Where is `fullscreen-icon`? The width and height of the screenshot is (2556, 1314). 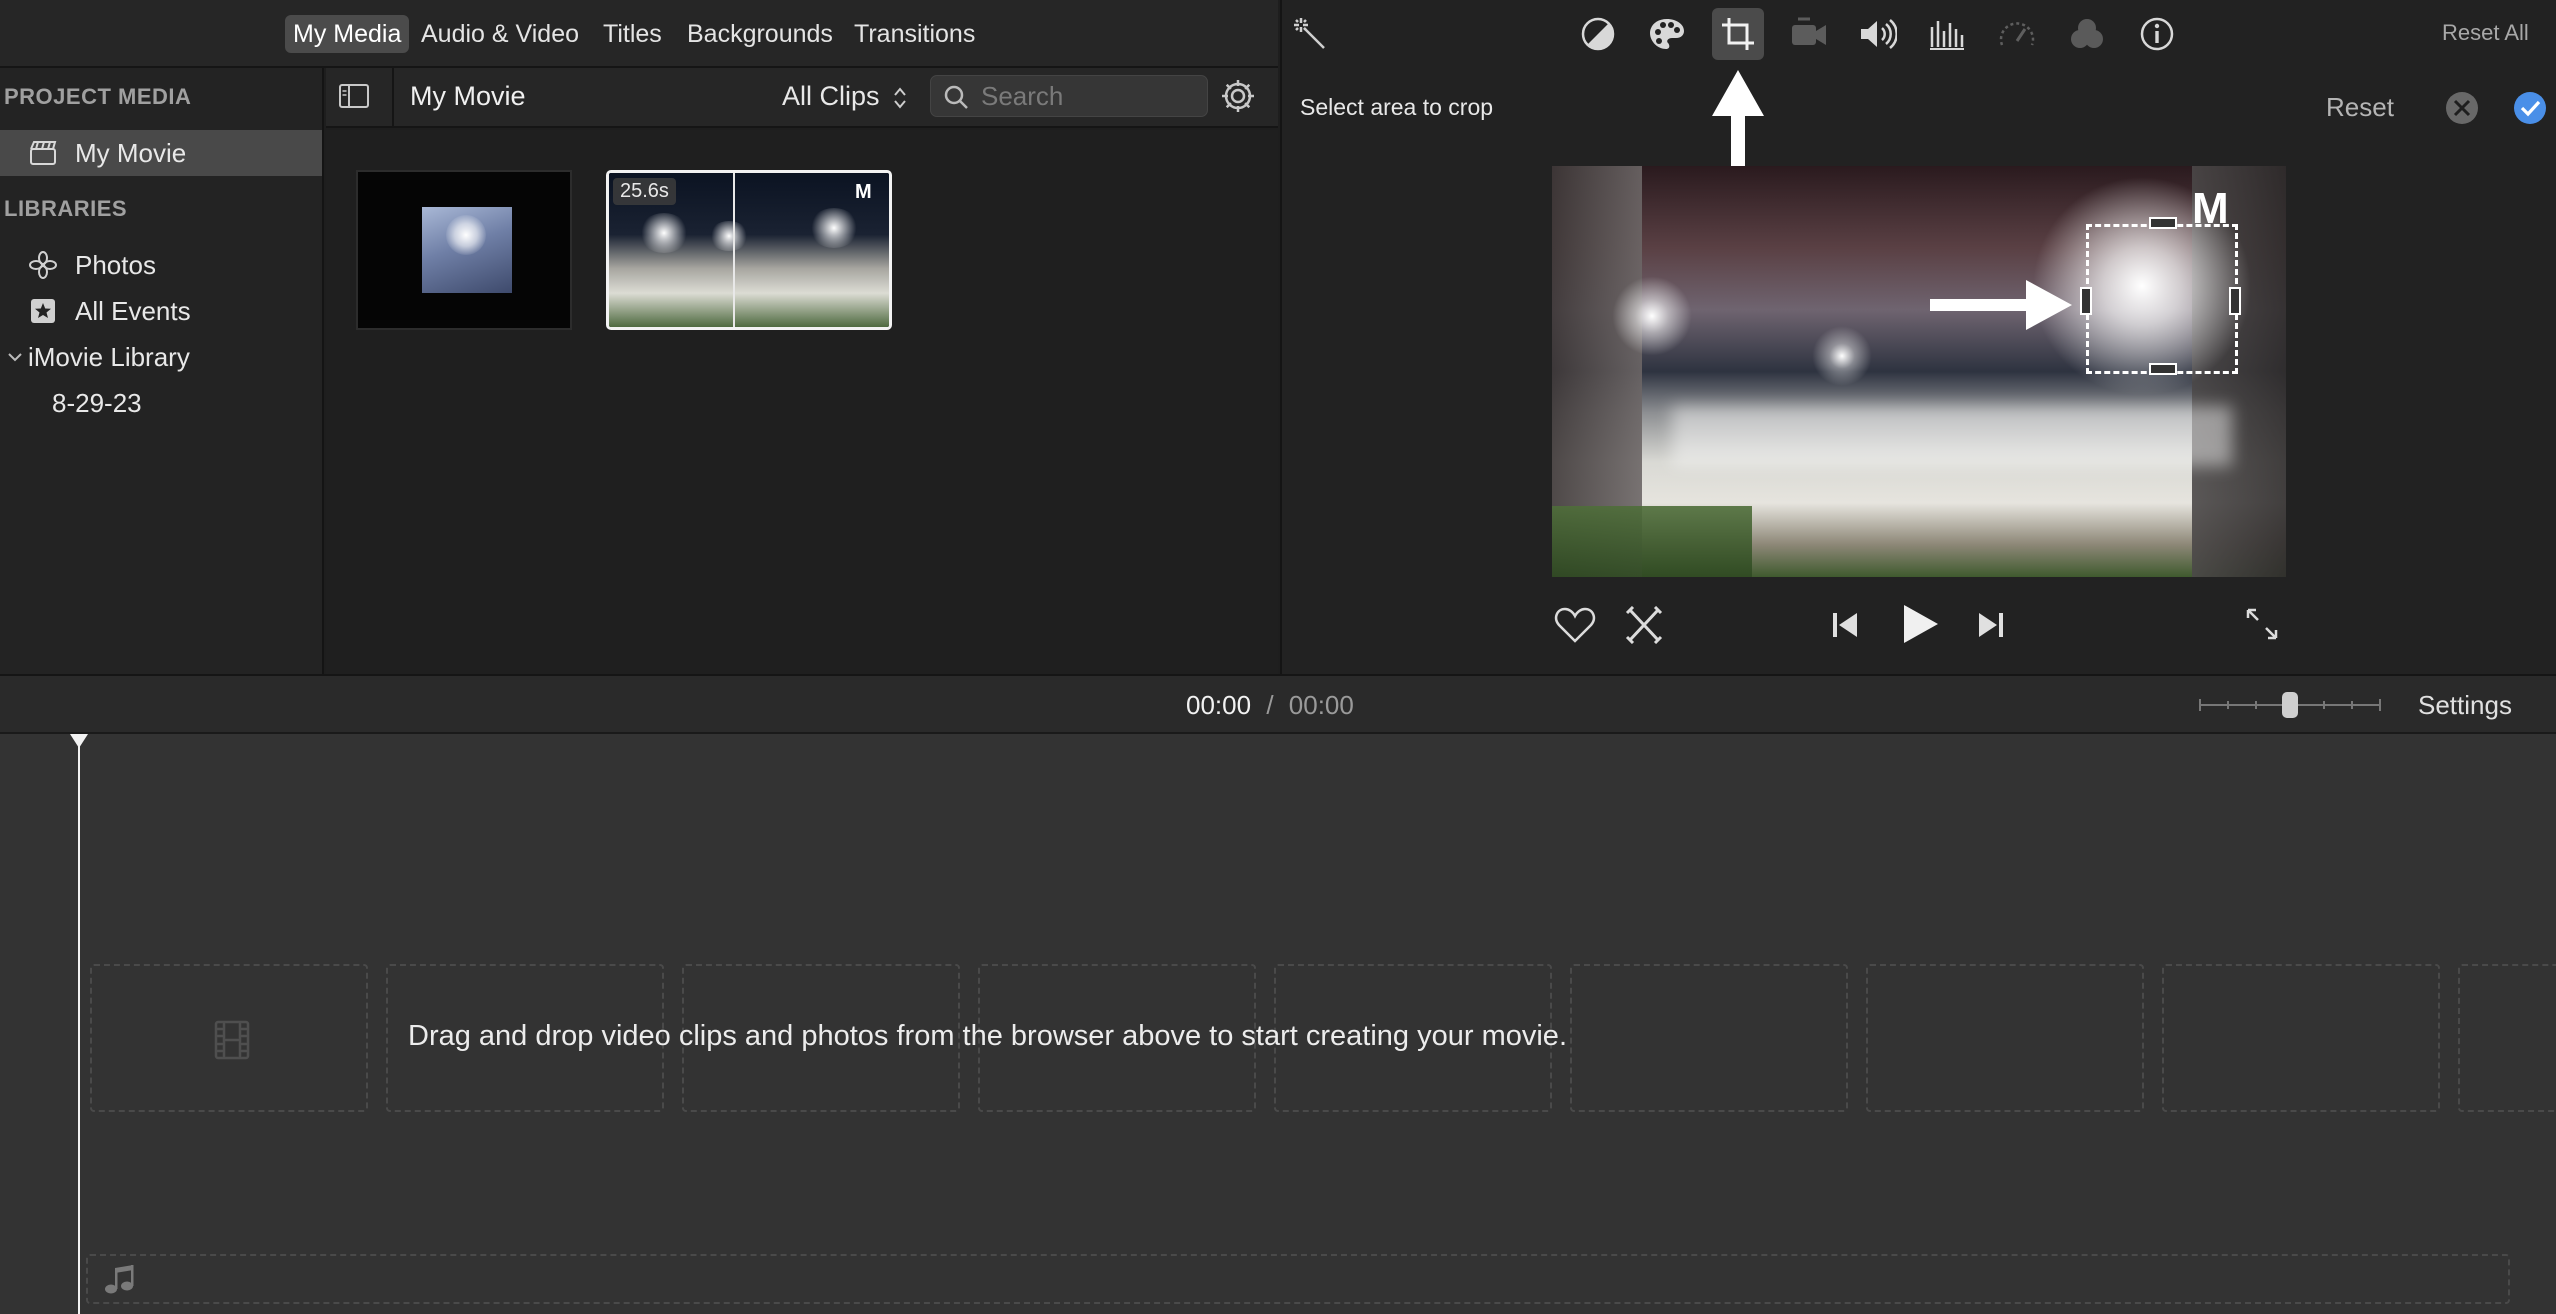
fullscreen-icon is located at coordinates (2262, 624).